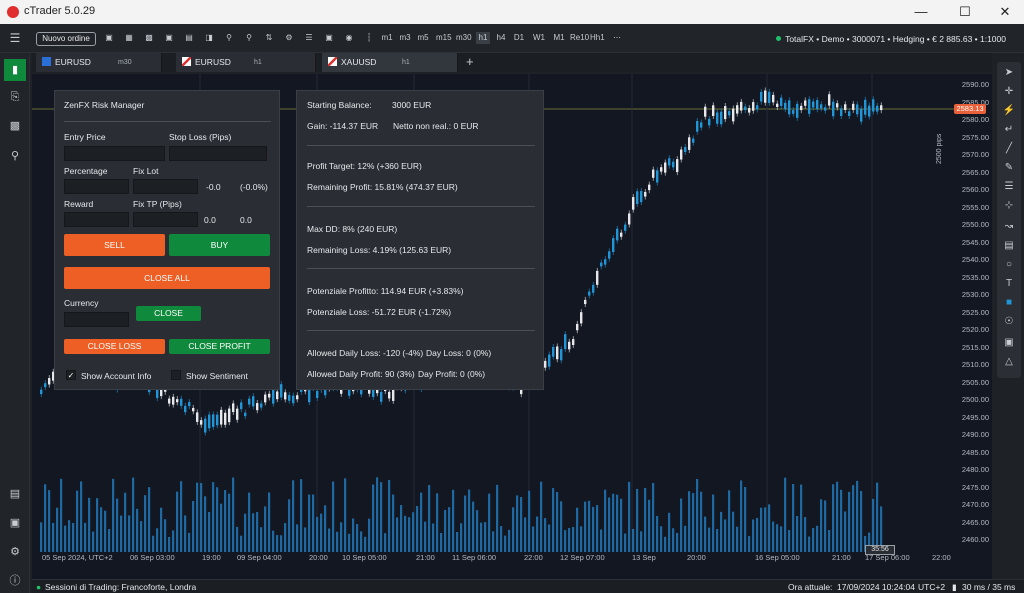 This screenshot has height=593, width=1024. What do you see at coordinates (1009, 149) in the screenshot?
I see `line-icon: ╱` at bounding box center [1009, 149].